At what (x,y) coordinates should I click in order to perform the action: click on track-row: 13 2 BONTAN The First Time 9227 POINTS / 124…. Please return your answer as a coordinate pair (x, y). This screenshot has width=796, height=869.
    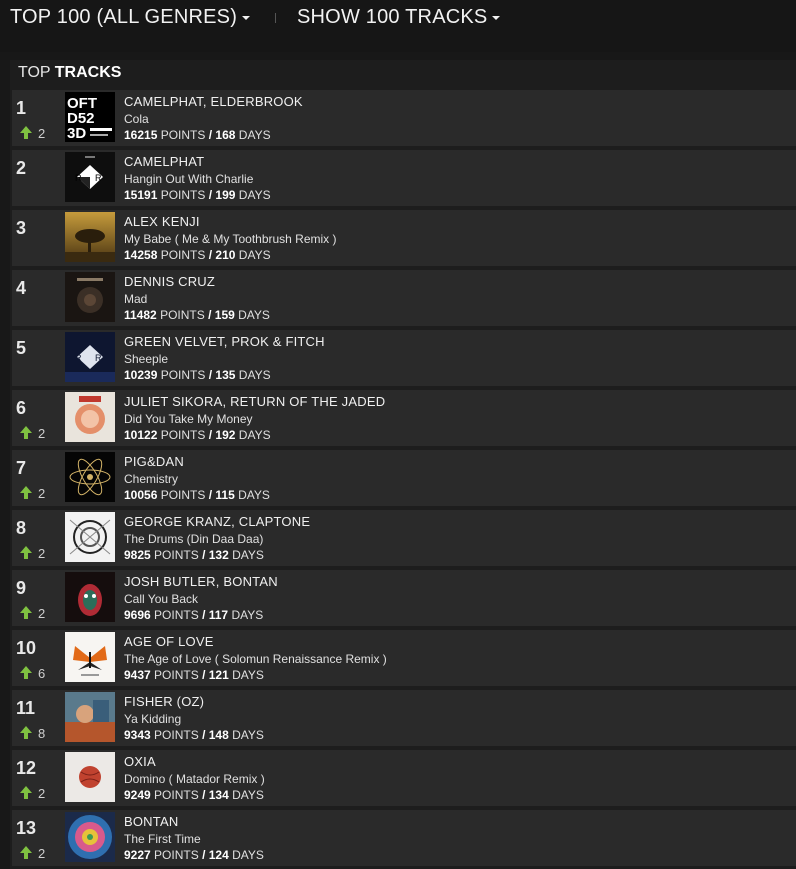
    Looking at the image, I should click on (404, 838).